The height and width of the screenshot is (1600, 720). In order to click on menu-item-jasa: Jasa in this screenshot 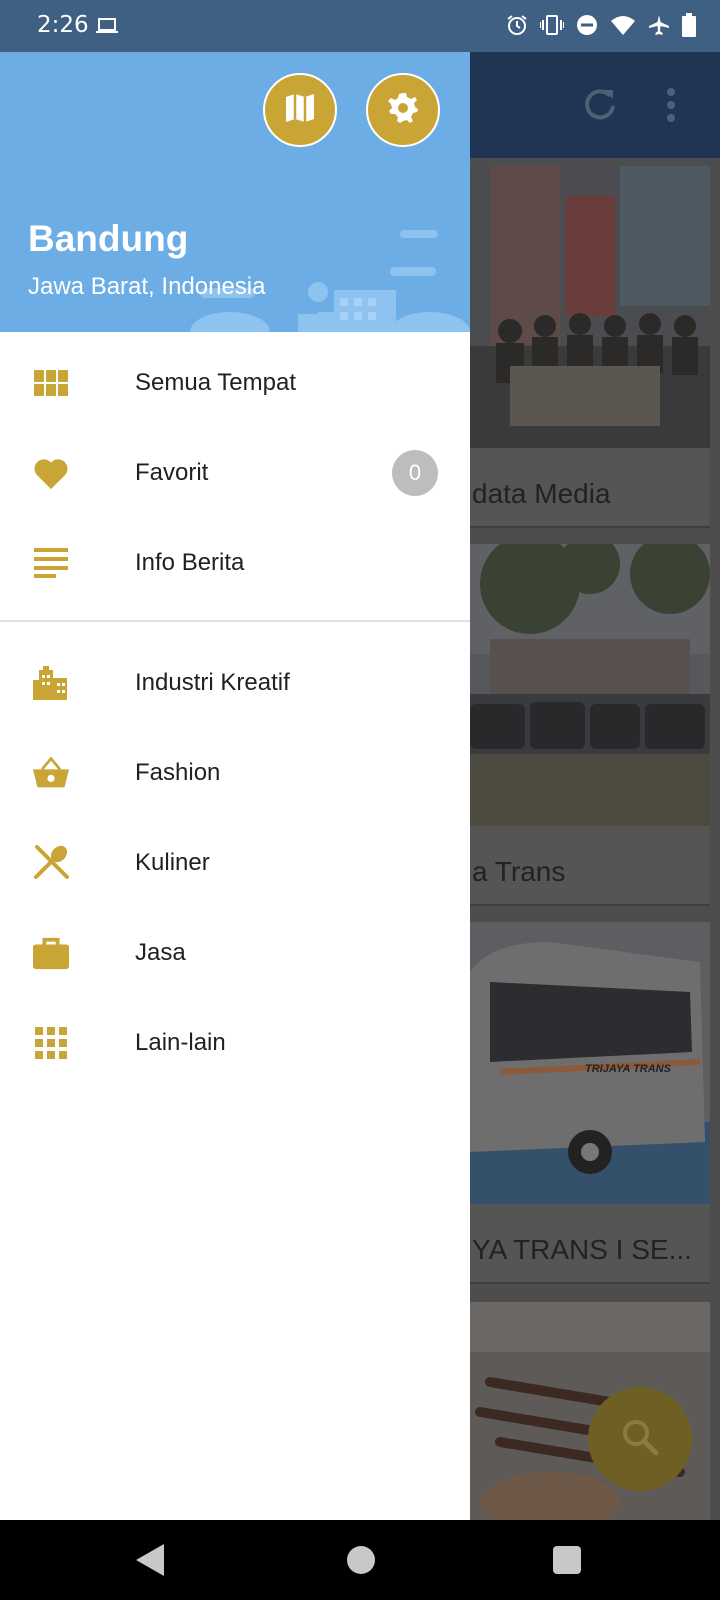, I will do `click(235, 953)`.